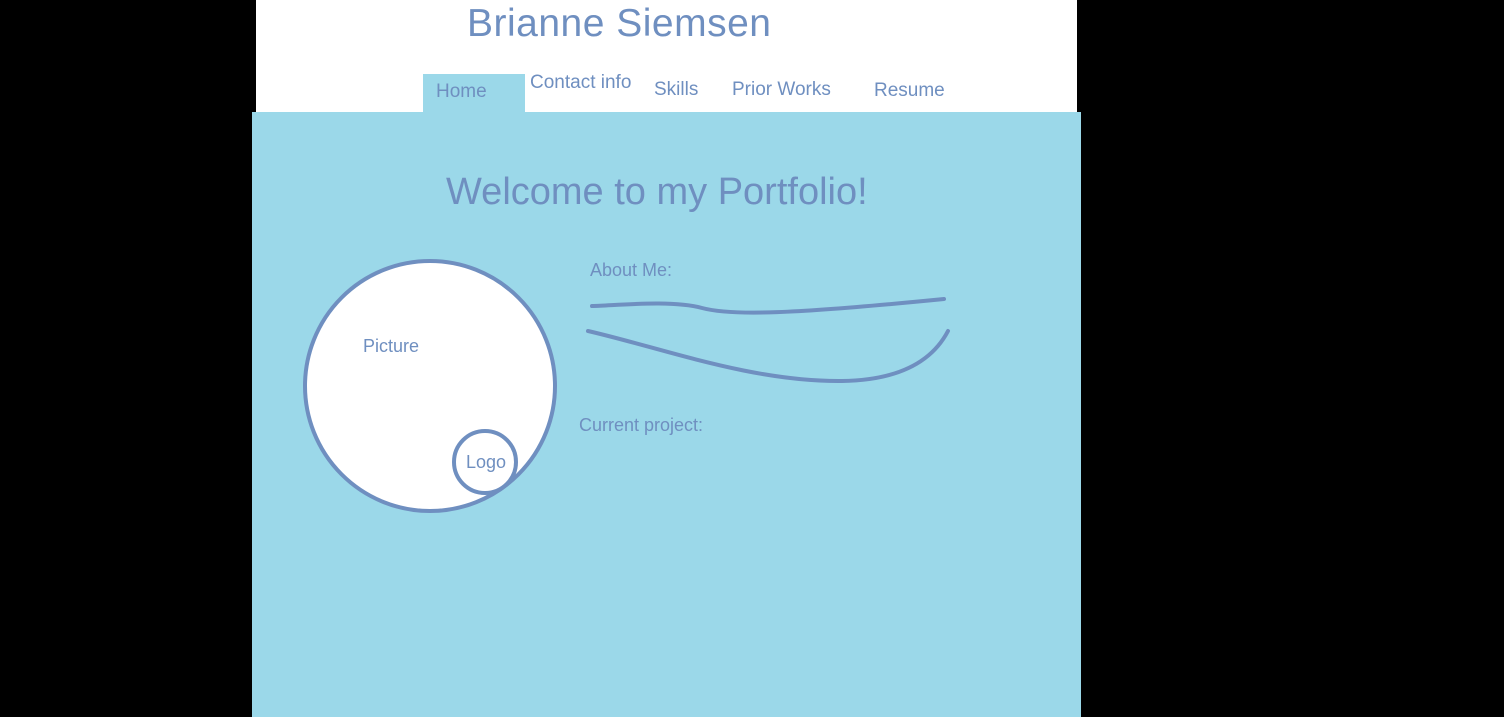 This screenshot has height=717, width=1504. What do you see at coordinates (430, 386) in the screenshot?
I see `picture-placeholder-circle` at bounding box center [430, 386].